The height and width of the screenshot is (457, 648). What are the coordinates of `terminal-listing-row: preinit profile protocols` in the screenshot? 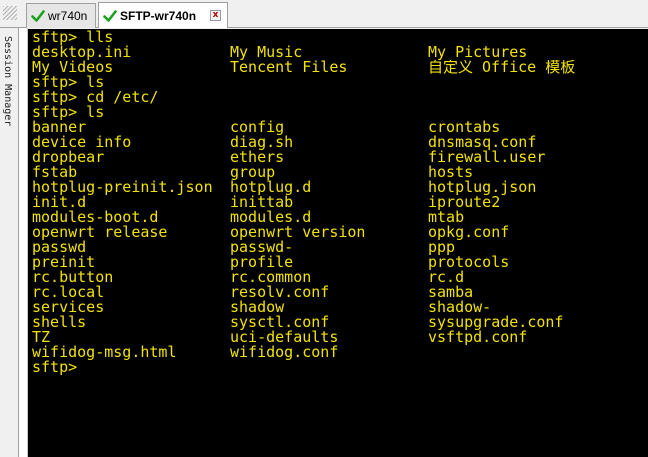 It's located at (340, 262).